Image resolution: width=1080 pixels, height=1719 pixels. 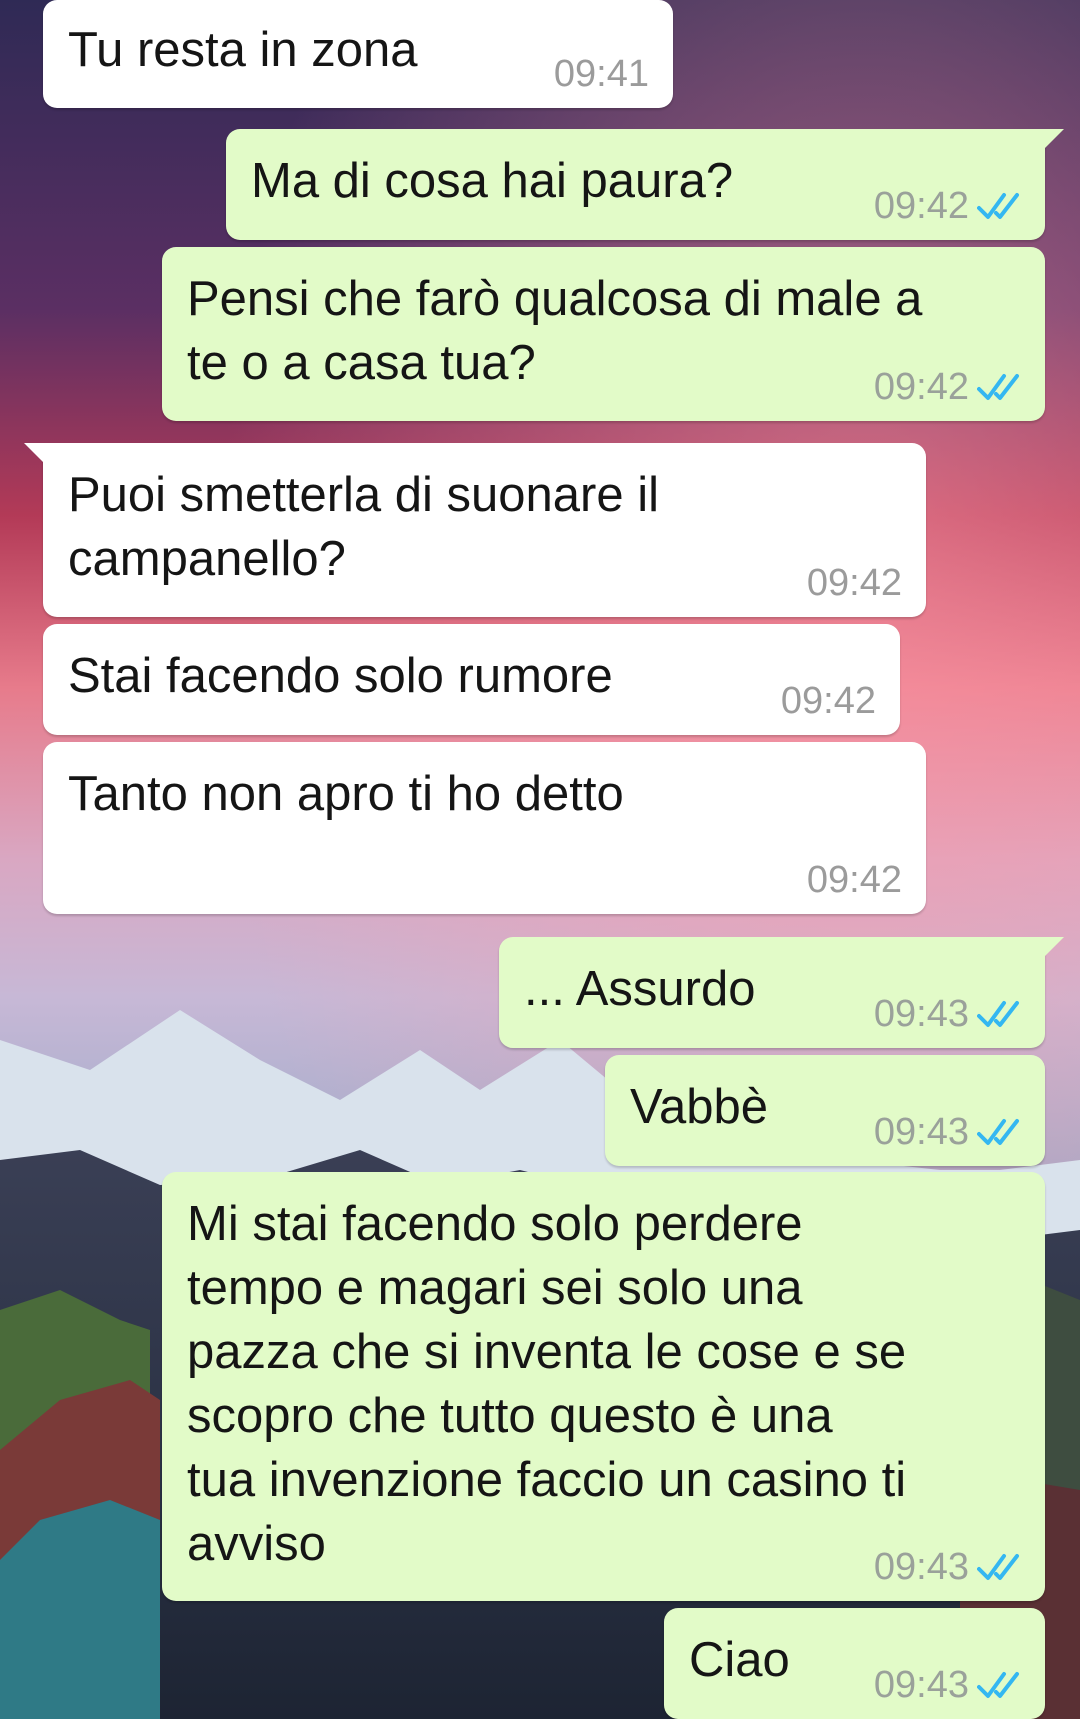 What do you see at coordinates (492, 181) in the screenshot?
I see `message-text: Ma di cosa hai paura?` at bounding box center [492, 181].